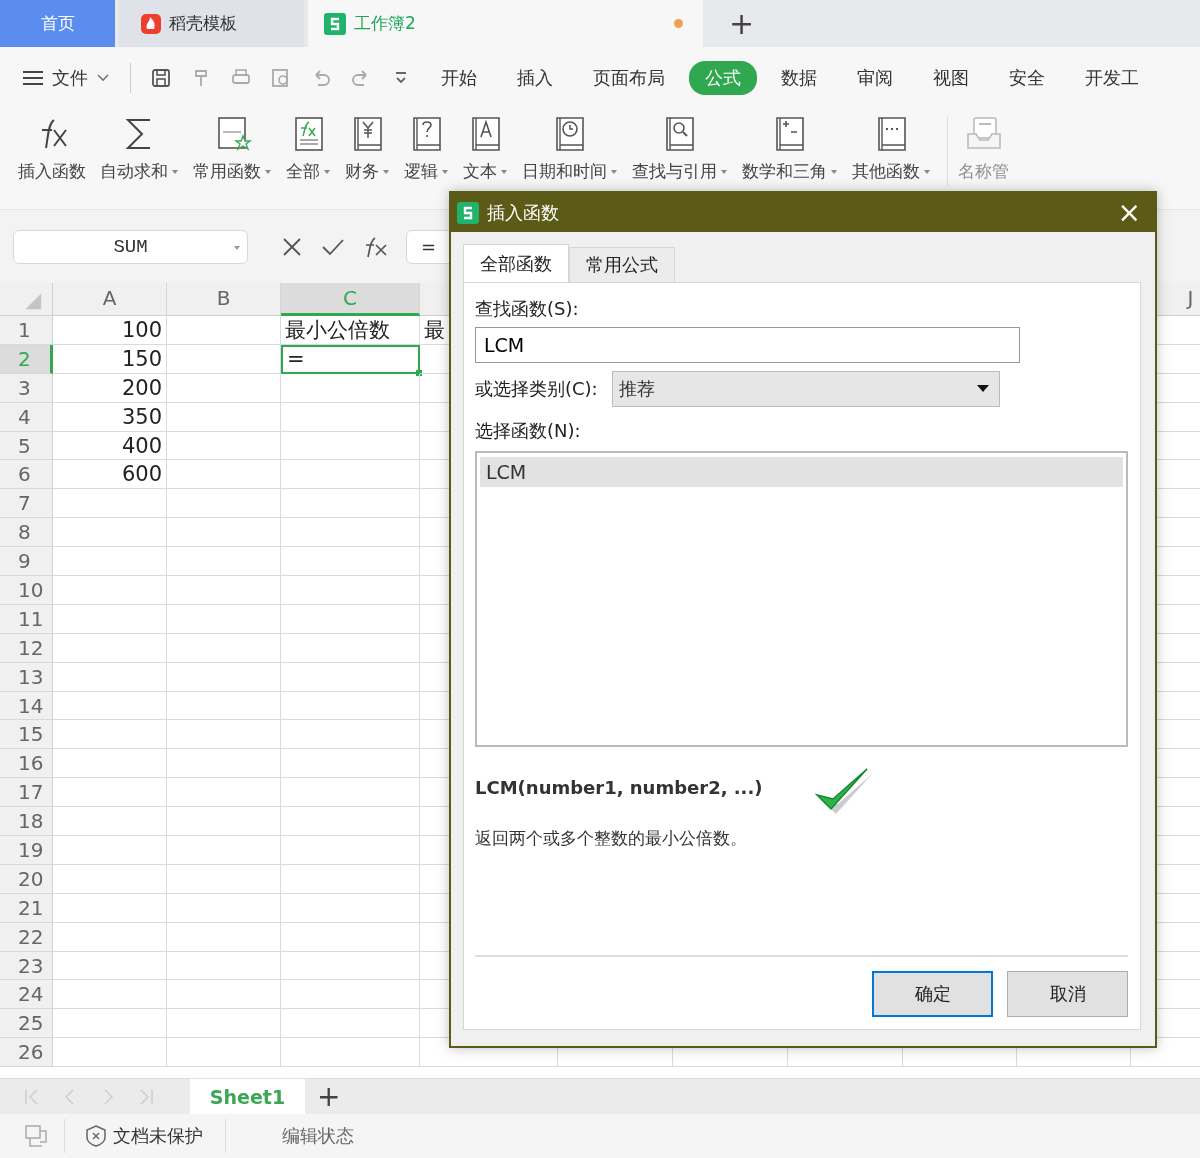 This screenshot has height=1158, width=1200. Describe the element at coordinates (211, 23) in the screenshot. I see `document-tab: 稻壳模板` at that location.